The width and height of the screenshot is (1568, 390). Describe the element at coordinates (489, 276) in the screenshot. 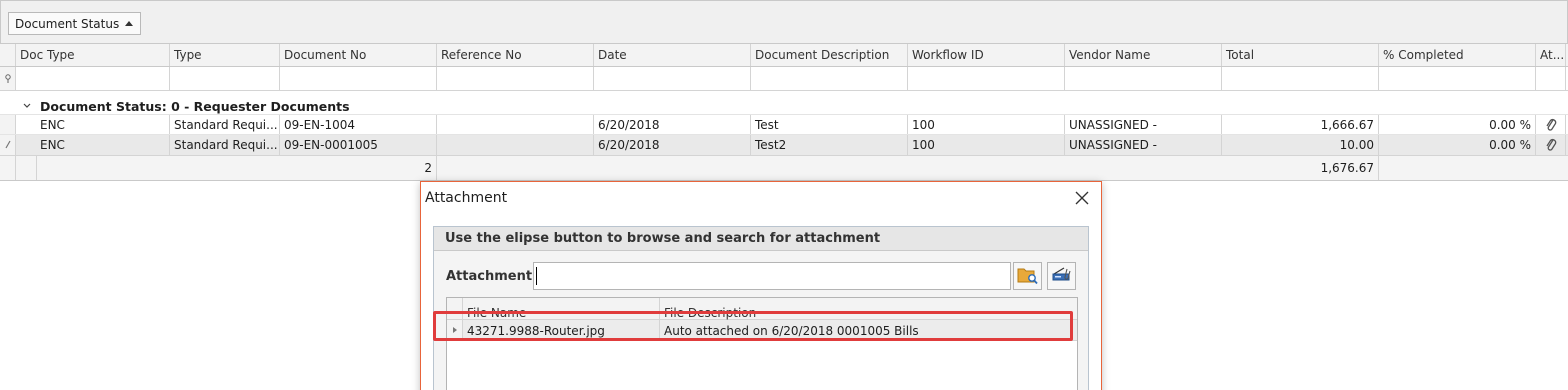

I see `attachment-label: Attachment` at that location.